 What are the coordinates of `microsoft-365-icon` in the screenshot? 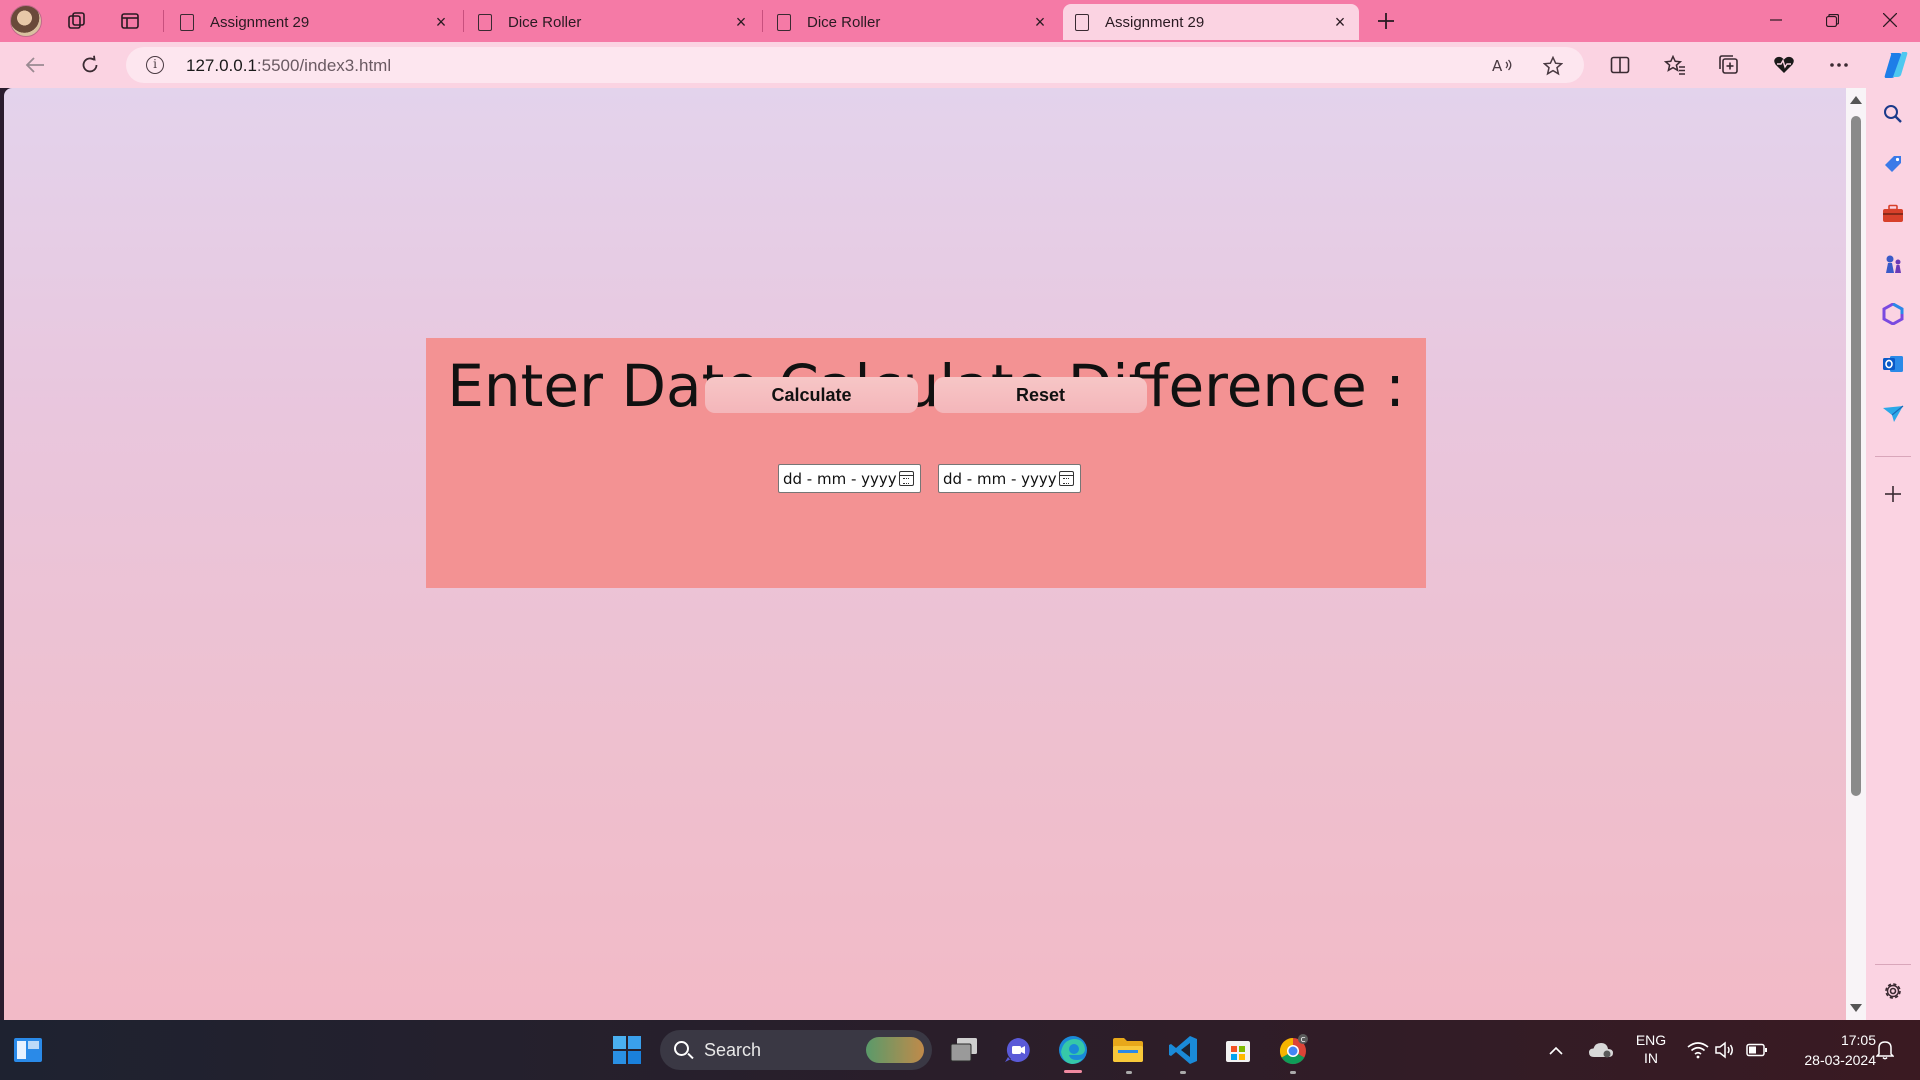 It's located at (1893, 314).